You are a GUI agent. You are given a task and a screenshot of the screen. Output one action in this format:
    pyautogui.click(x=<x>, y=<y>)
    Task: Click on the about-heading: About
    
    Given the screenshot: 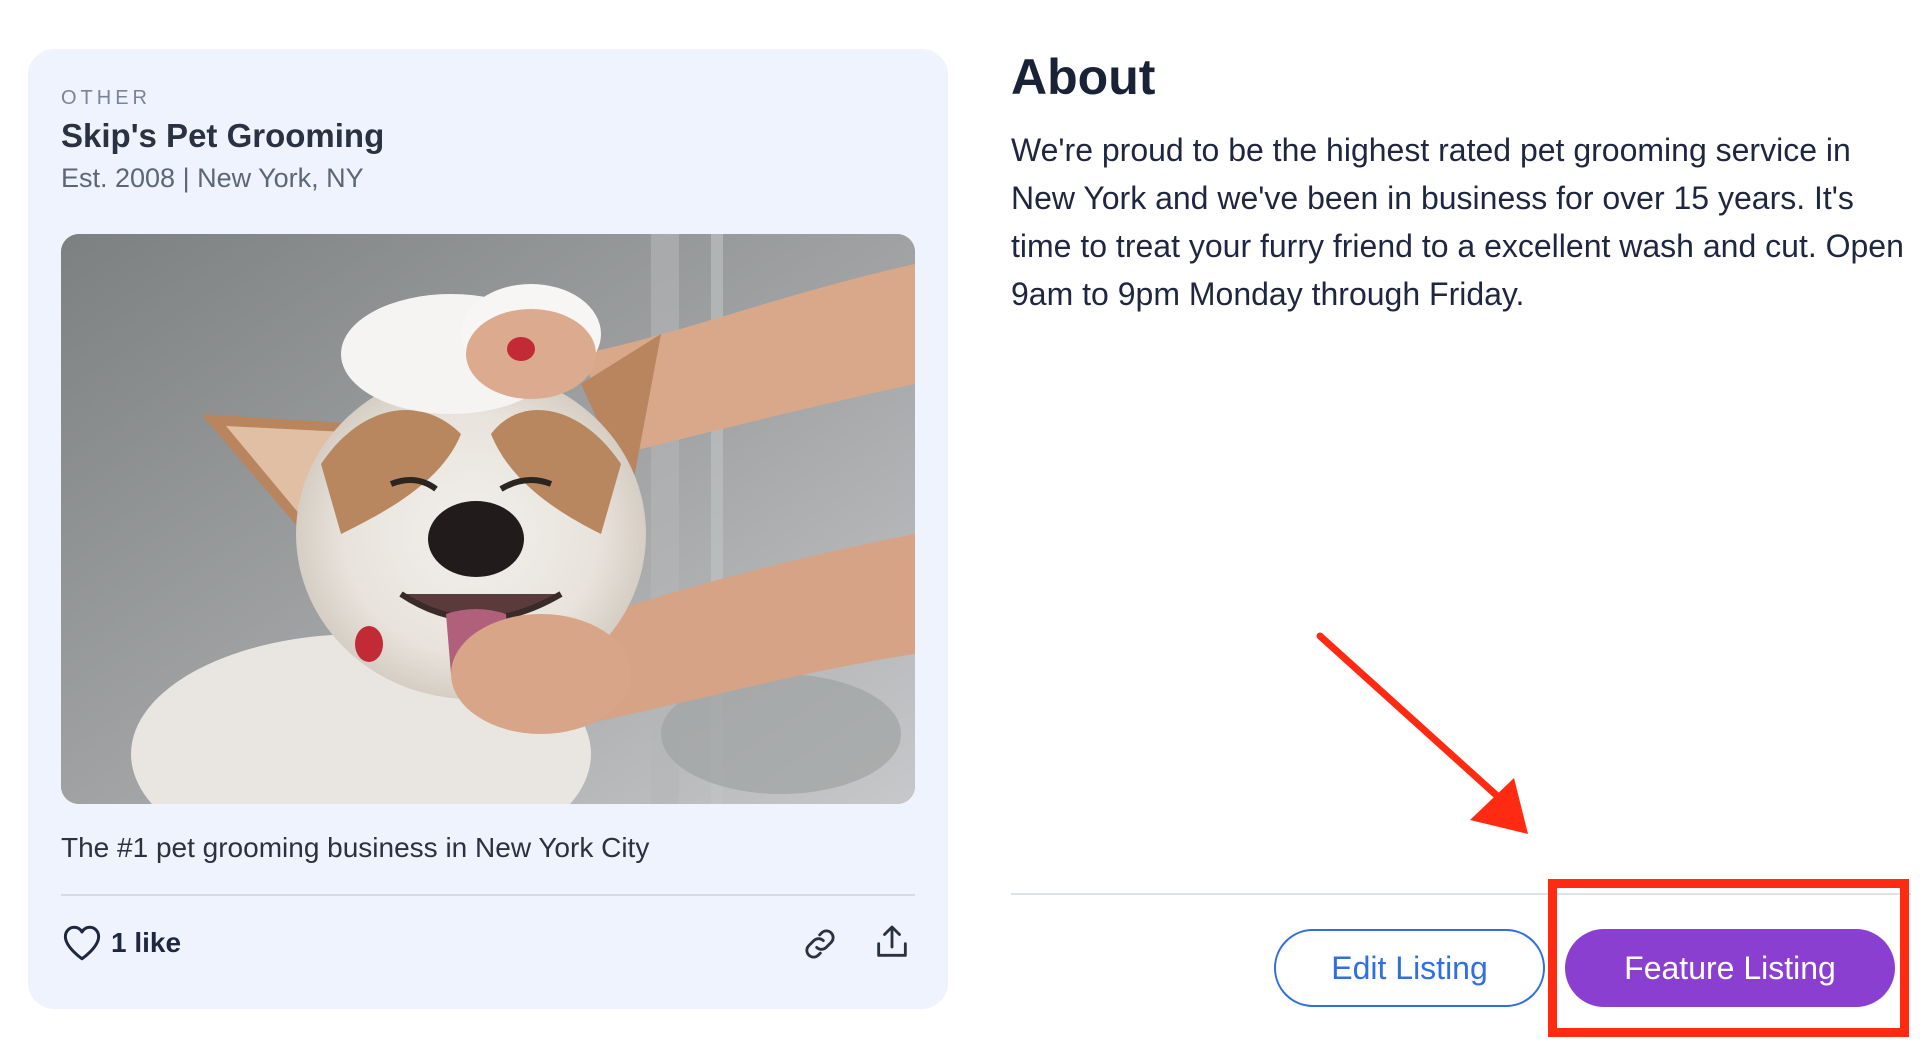 What is the action you would take?
    pyautogui.click(x=1083, y=77)
    